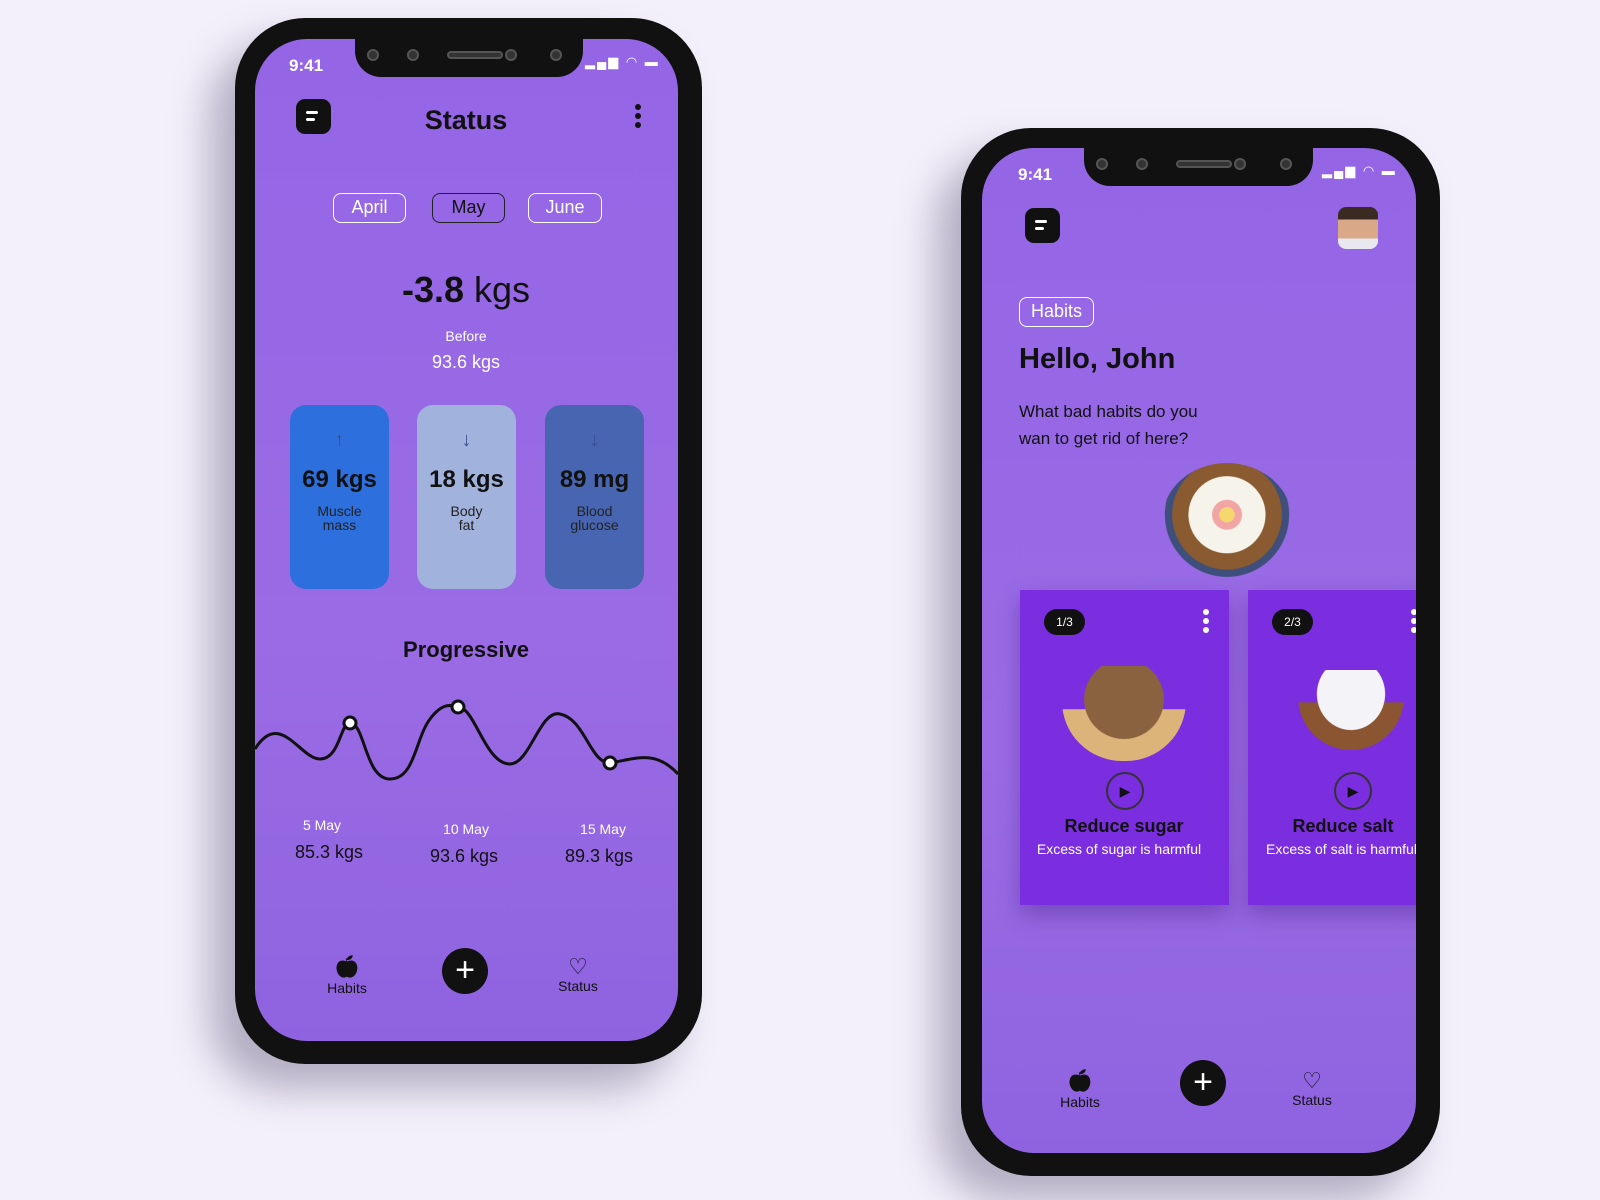  I want to click on greeting: Hello, John, so click(1097, 359).